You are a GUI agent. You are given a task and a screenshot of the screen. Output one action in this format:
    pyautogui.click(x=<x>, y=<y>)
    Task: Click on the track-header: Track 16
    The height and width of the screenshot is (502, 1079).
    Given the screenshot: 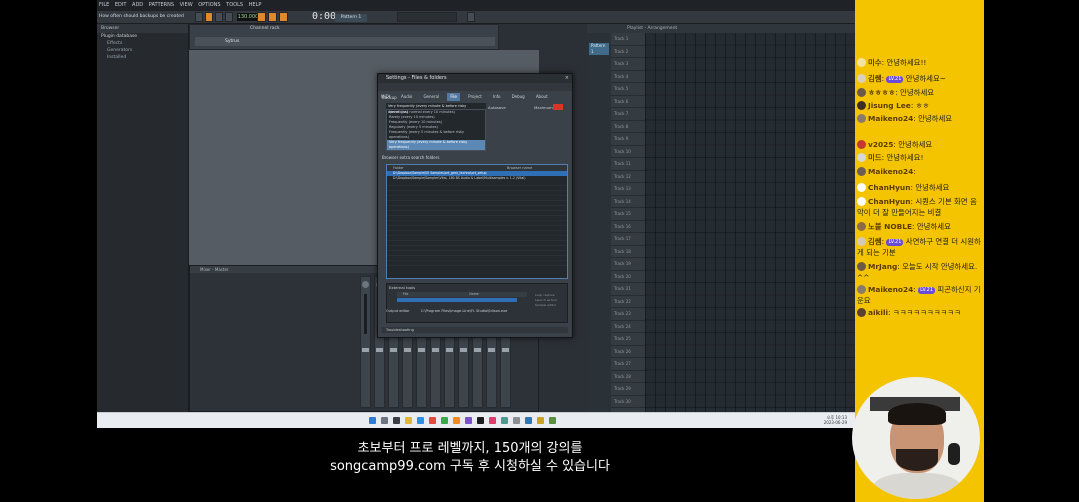 What is the action you would take?
    pyautogui.click(x=628, y=227)
    